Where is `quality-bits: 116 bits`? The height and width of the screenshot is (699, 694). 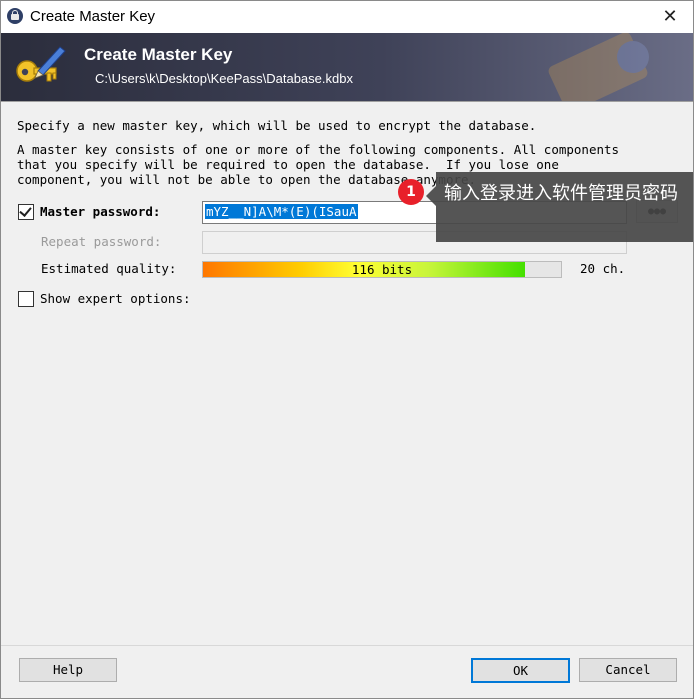 quality-bits: 116 bits is located at coordinates (382, 269).